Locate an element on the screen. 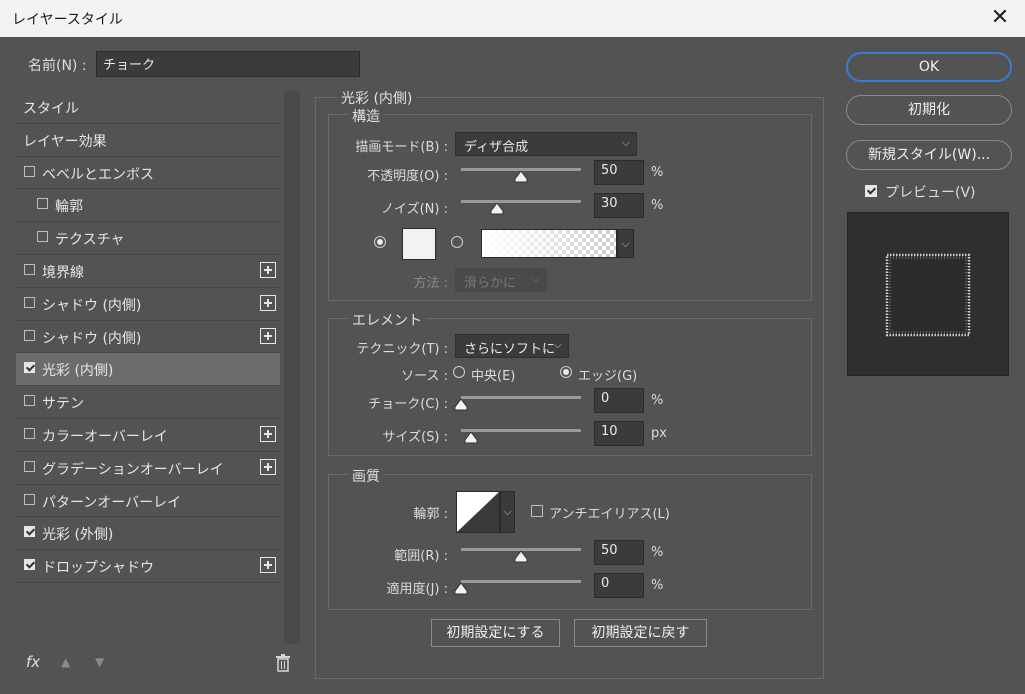 This screenshot has height=694, width=1025. reset-button: 初期化 is located at coordinates (929, 110).